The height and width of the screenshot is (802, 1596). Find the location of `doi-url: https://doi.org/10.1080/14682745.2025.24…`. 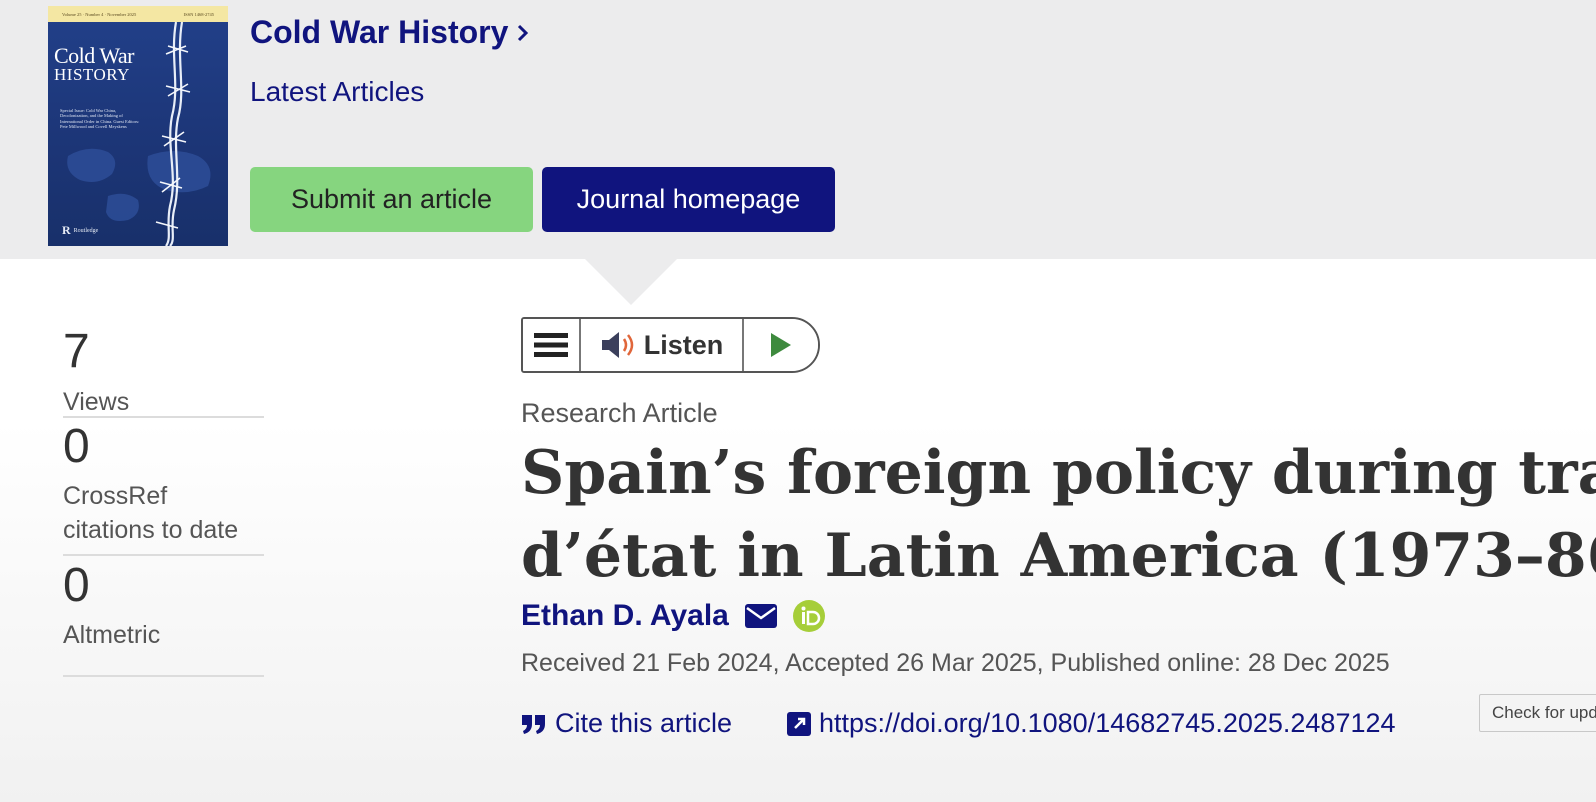

doi-url: https://doi.org/10.1080/14682745.2025.24… is located at coordinates (1107, 723).